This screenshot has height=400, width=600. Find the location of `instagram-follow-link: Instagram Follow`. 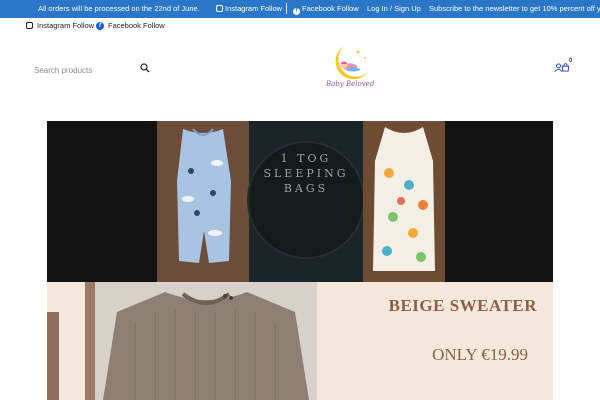

instagram-follow-link: Instagram Follow is located at coordinates (60, 25).